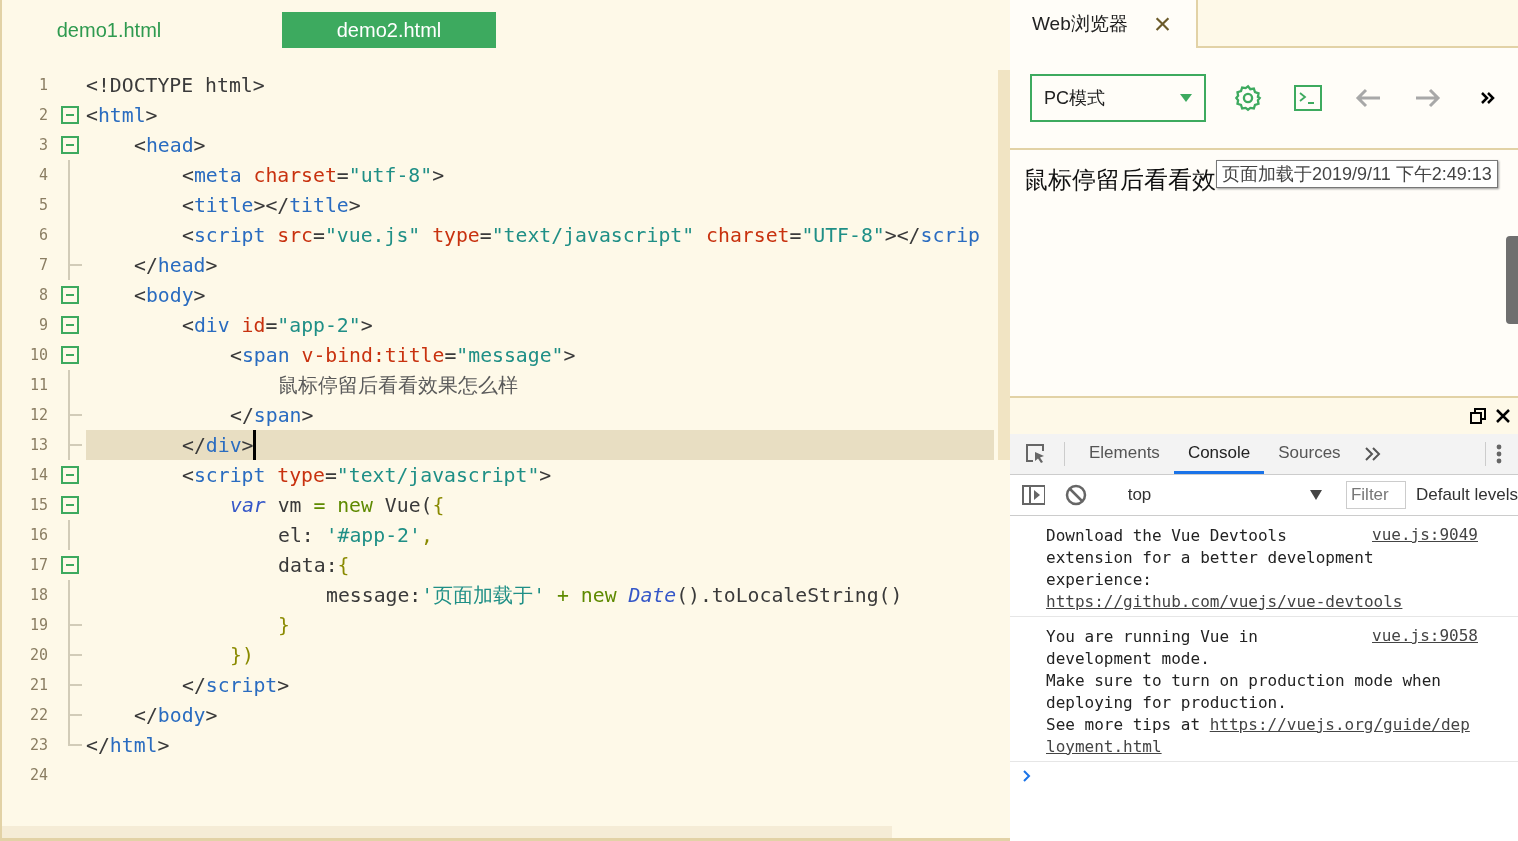 The width and height of the screenshot is (1518, 841). What do you see at coordinates (38, 475) in the screenshot?
I see `line-number: 14` at bounding box center [38, 475].